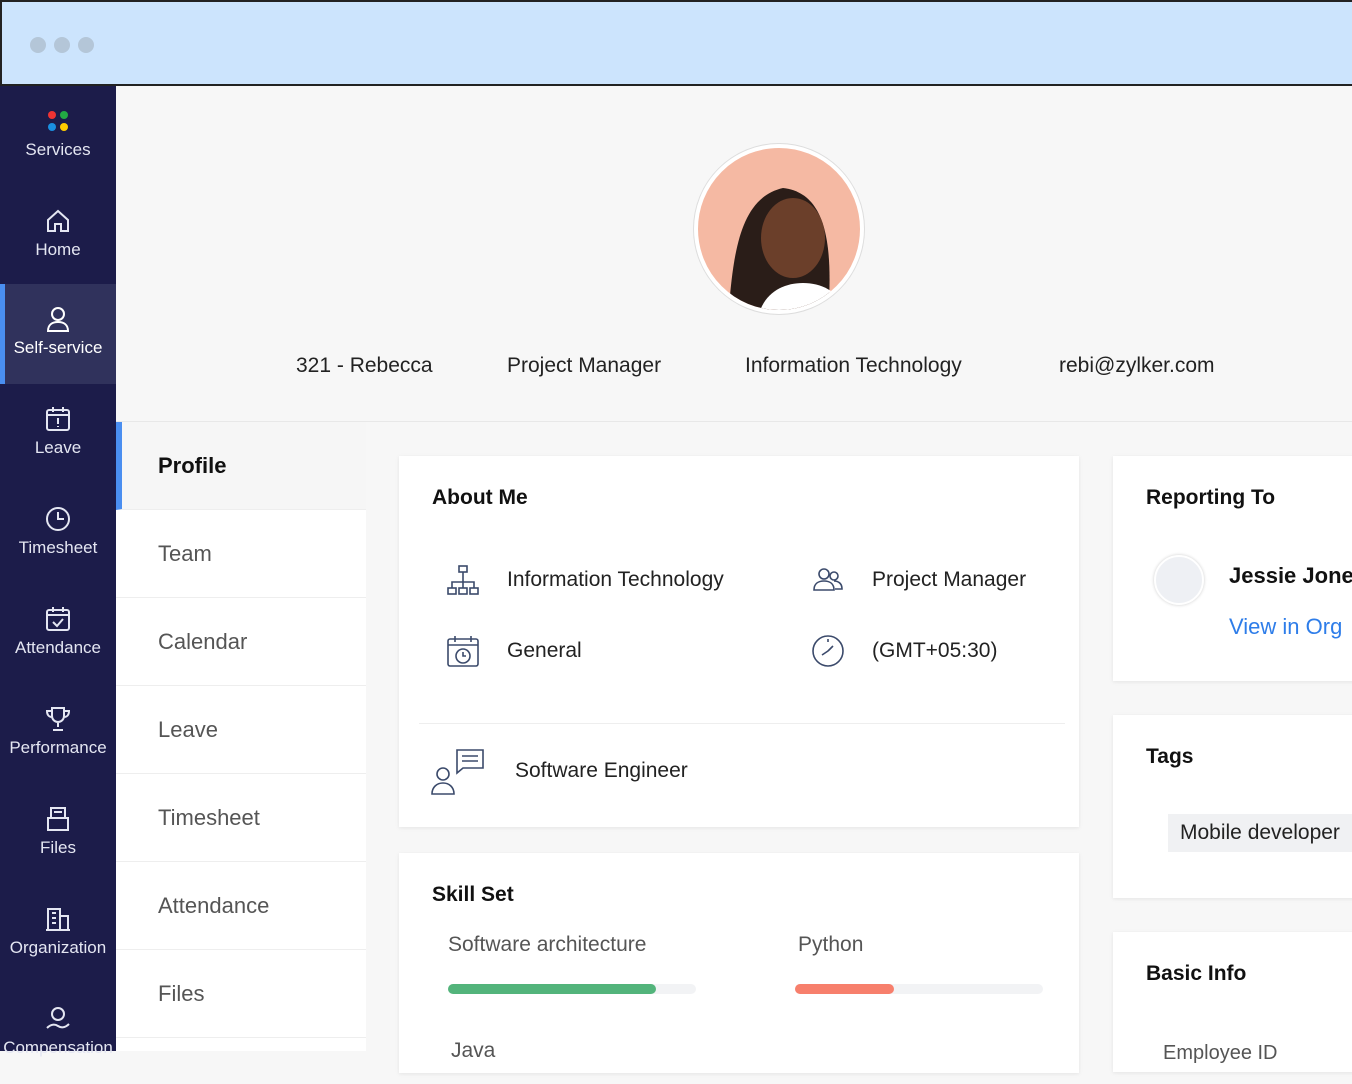 This screenshot has width=1352, height=1084. I want to click on calendar-check-icon, so click(58, 619).